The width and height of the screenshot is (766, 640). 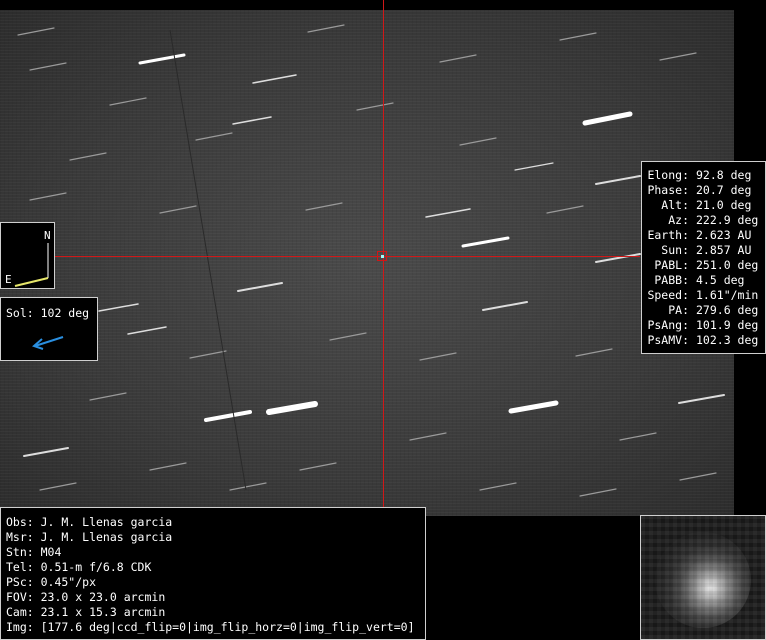 I want to click on ephemeris-row: Sun: 2.857 AU, so click(x=701, y=250).